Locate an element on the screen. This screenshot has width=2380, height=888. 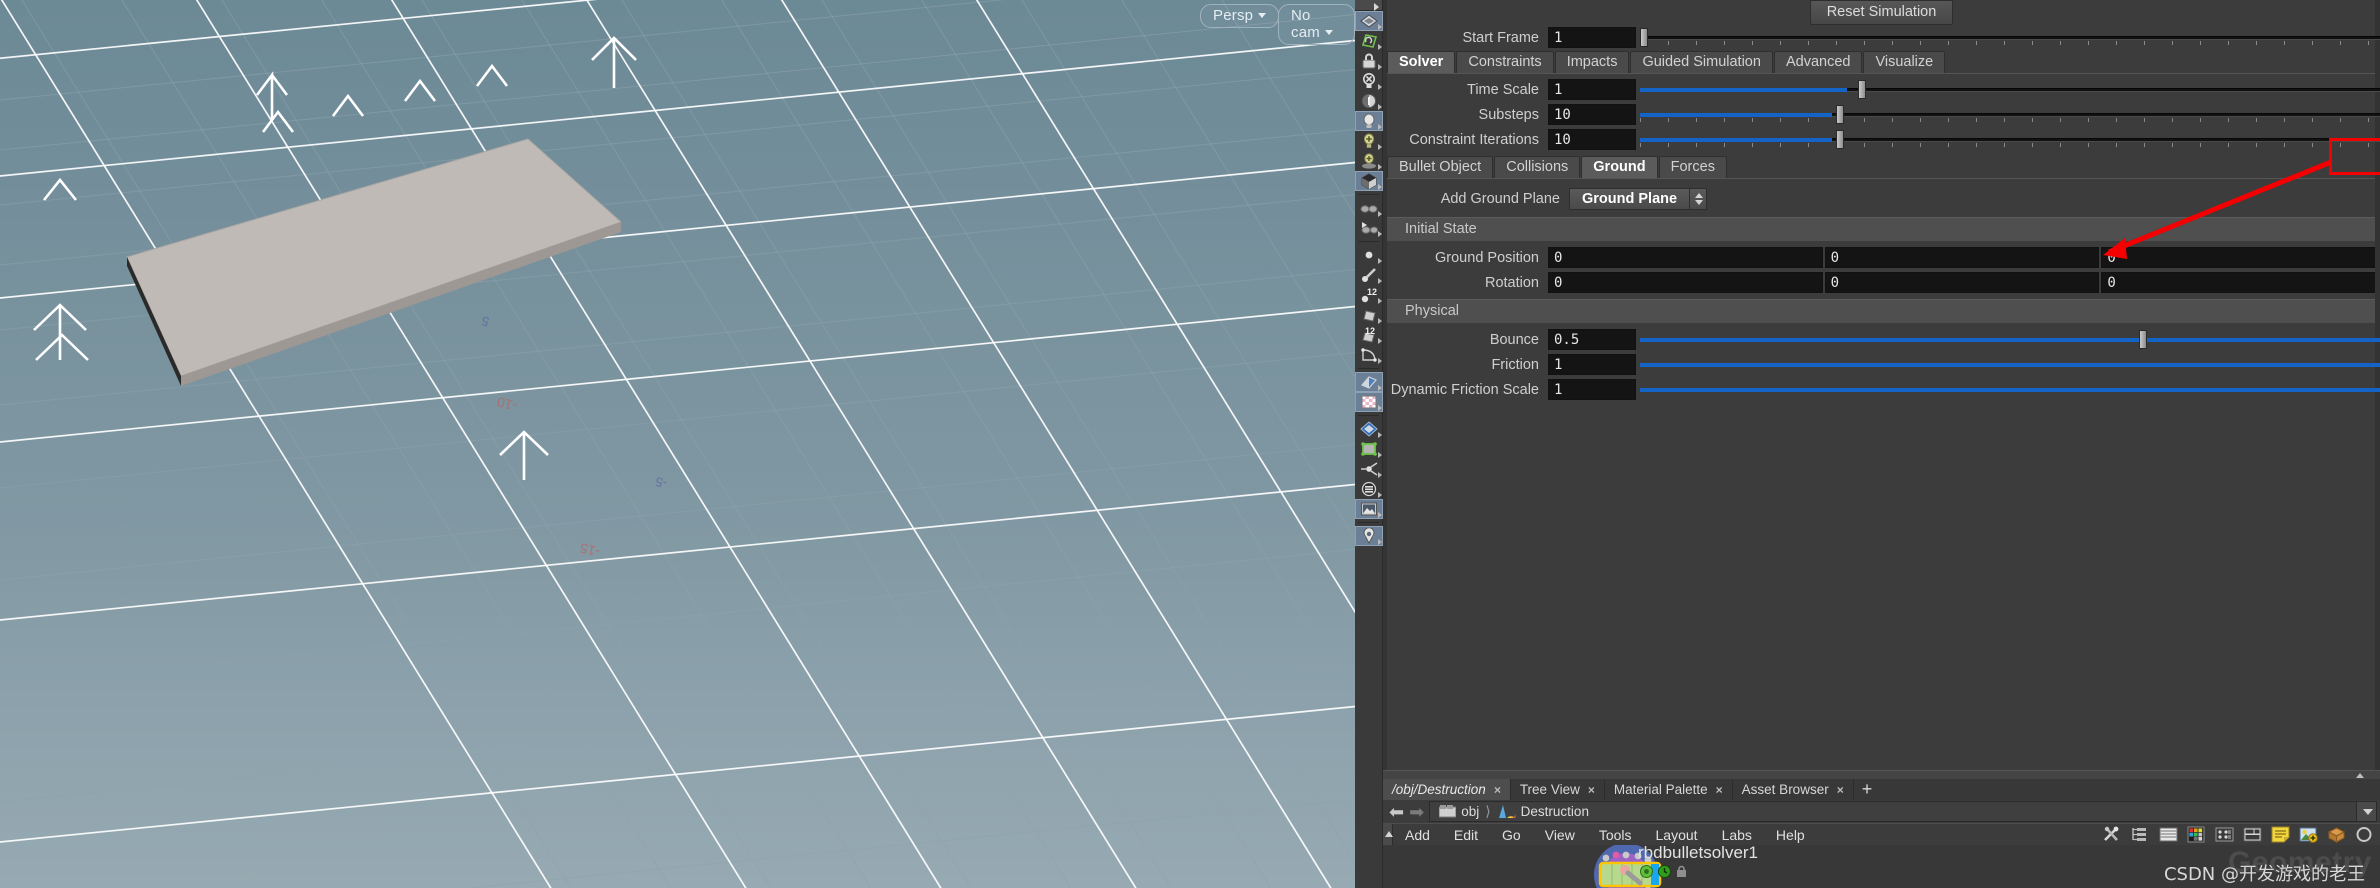
layout-panes-icon is located at coordinates (2252, 834).